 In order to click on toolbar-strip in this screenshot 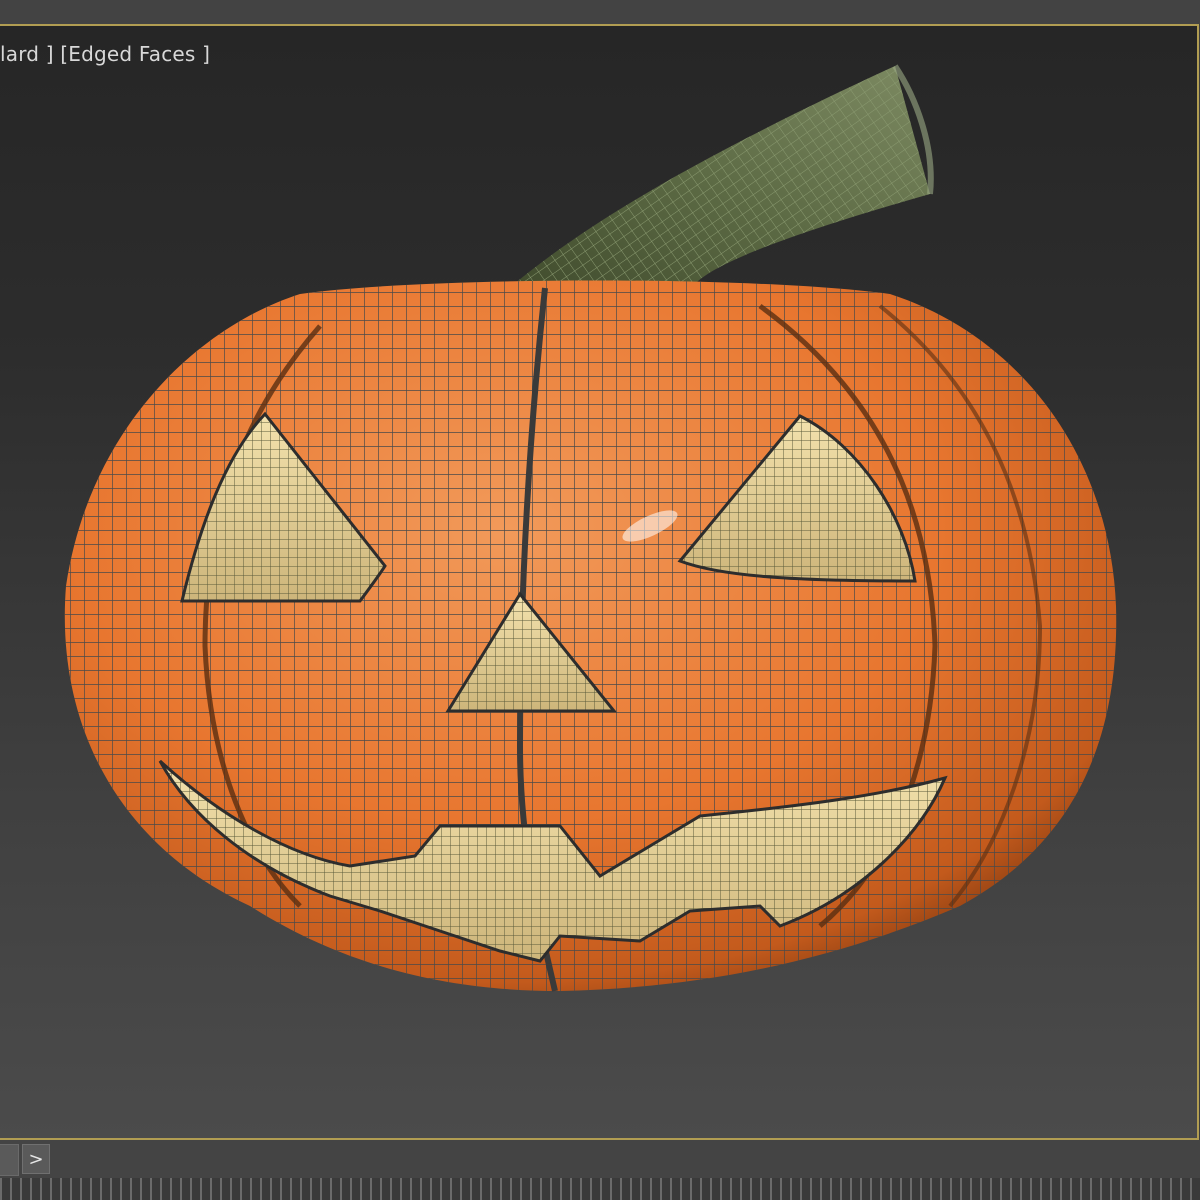, I will do `click(600, 12)`.